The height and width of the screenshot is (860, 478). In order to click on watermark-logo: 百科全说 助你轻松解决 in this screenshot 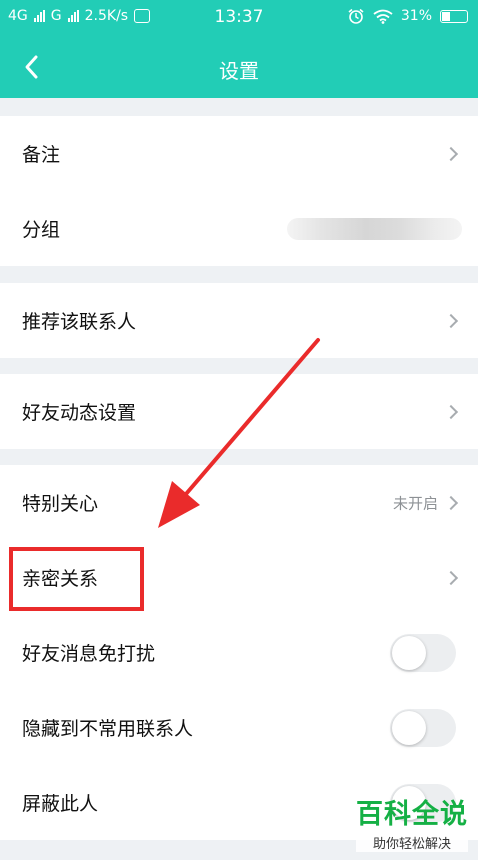, I will do `click(412, 822)`.